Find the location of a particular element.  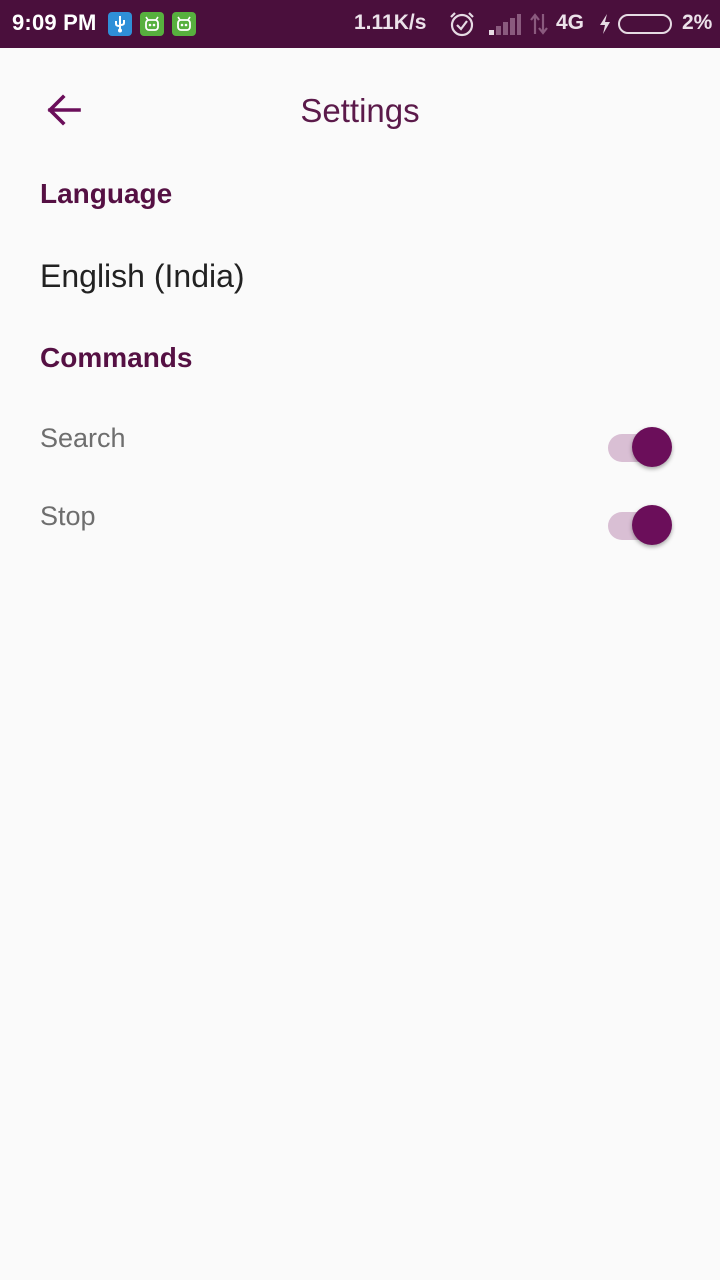

stop-command-toggle is located at coordinates (640, 524).